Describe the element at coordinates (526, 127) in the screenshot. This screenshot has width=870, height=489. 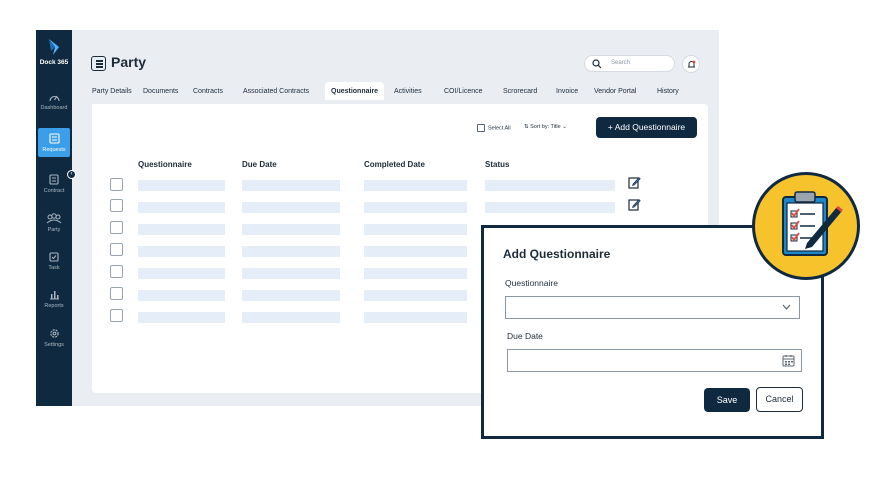
I see `sort-icon: ⇅` at that location.